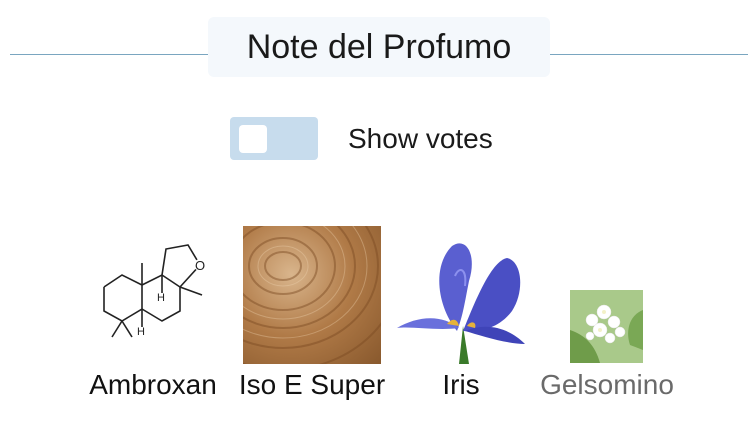  What do you see at coordinates (649, 54) in the screenshot?
I see `divider-right` at bounding box center [649, 54].